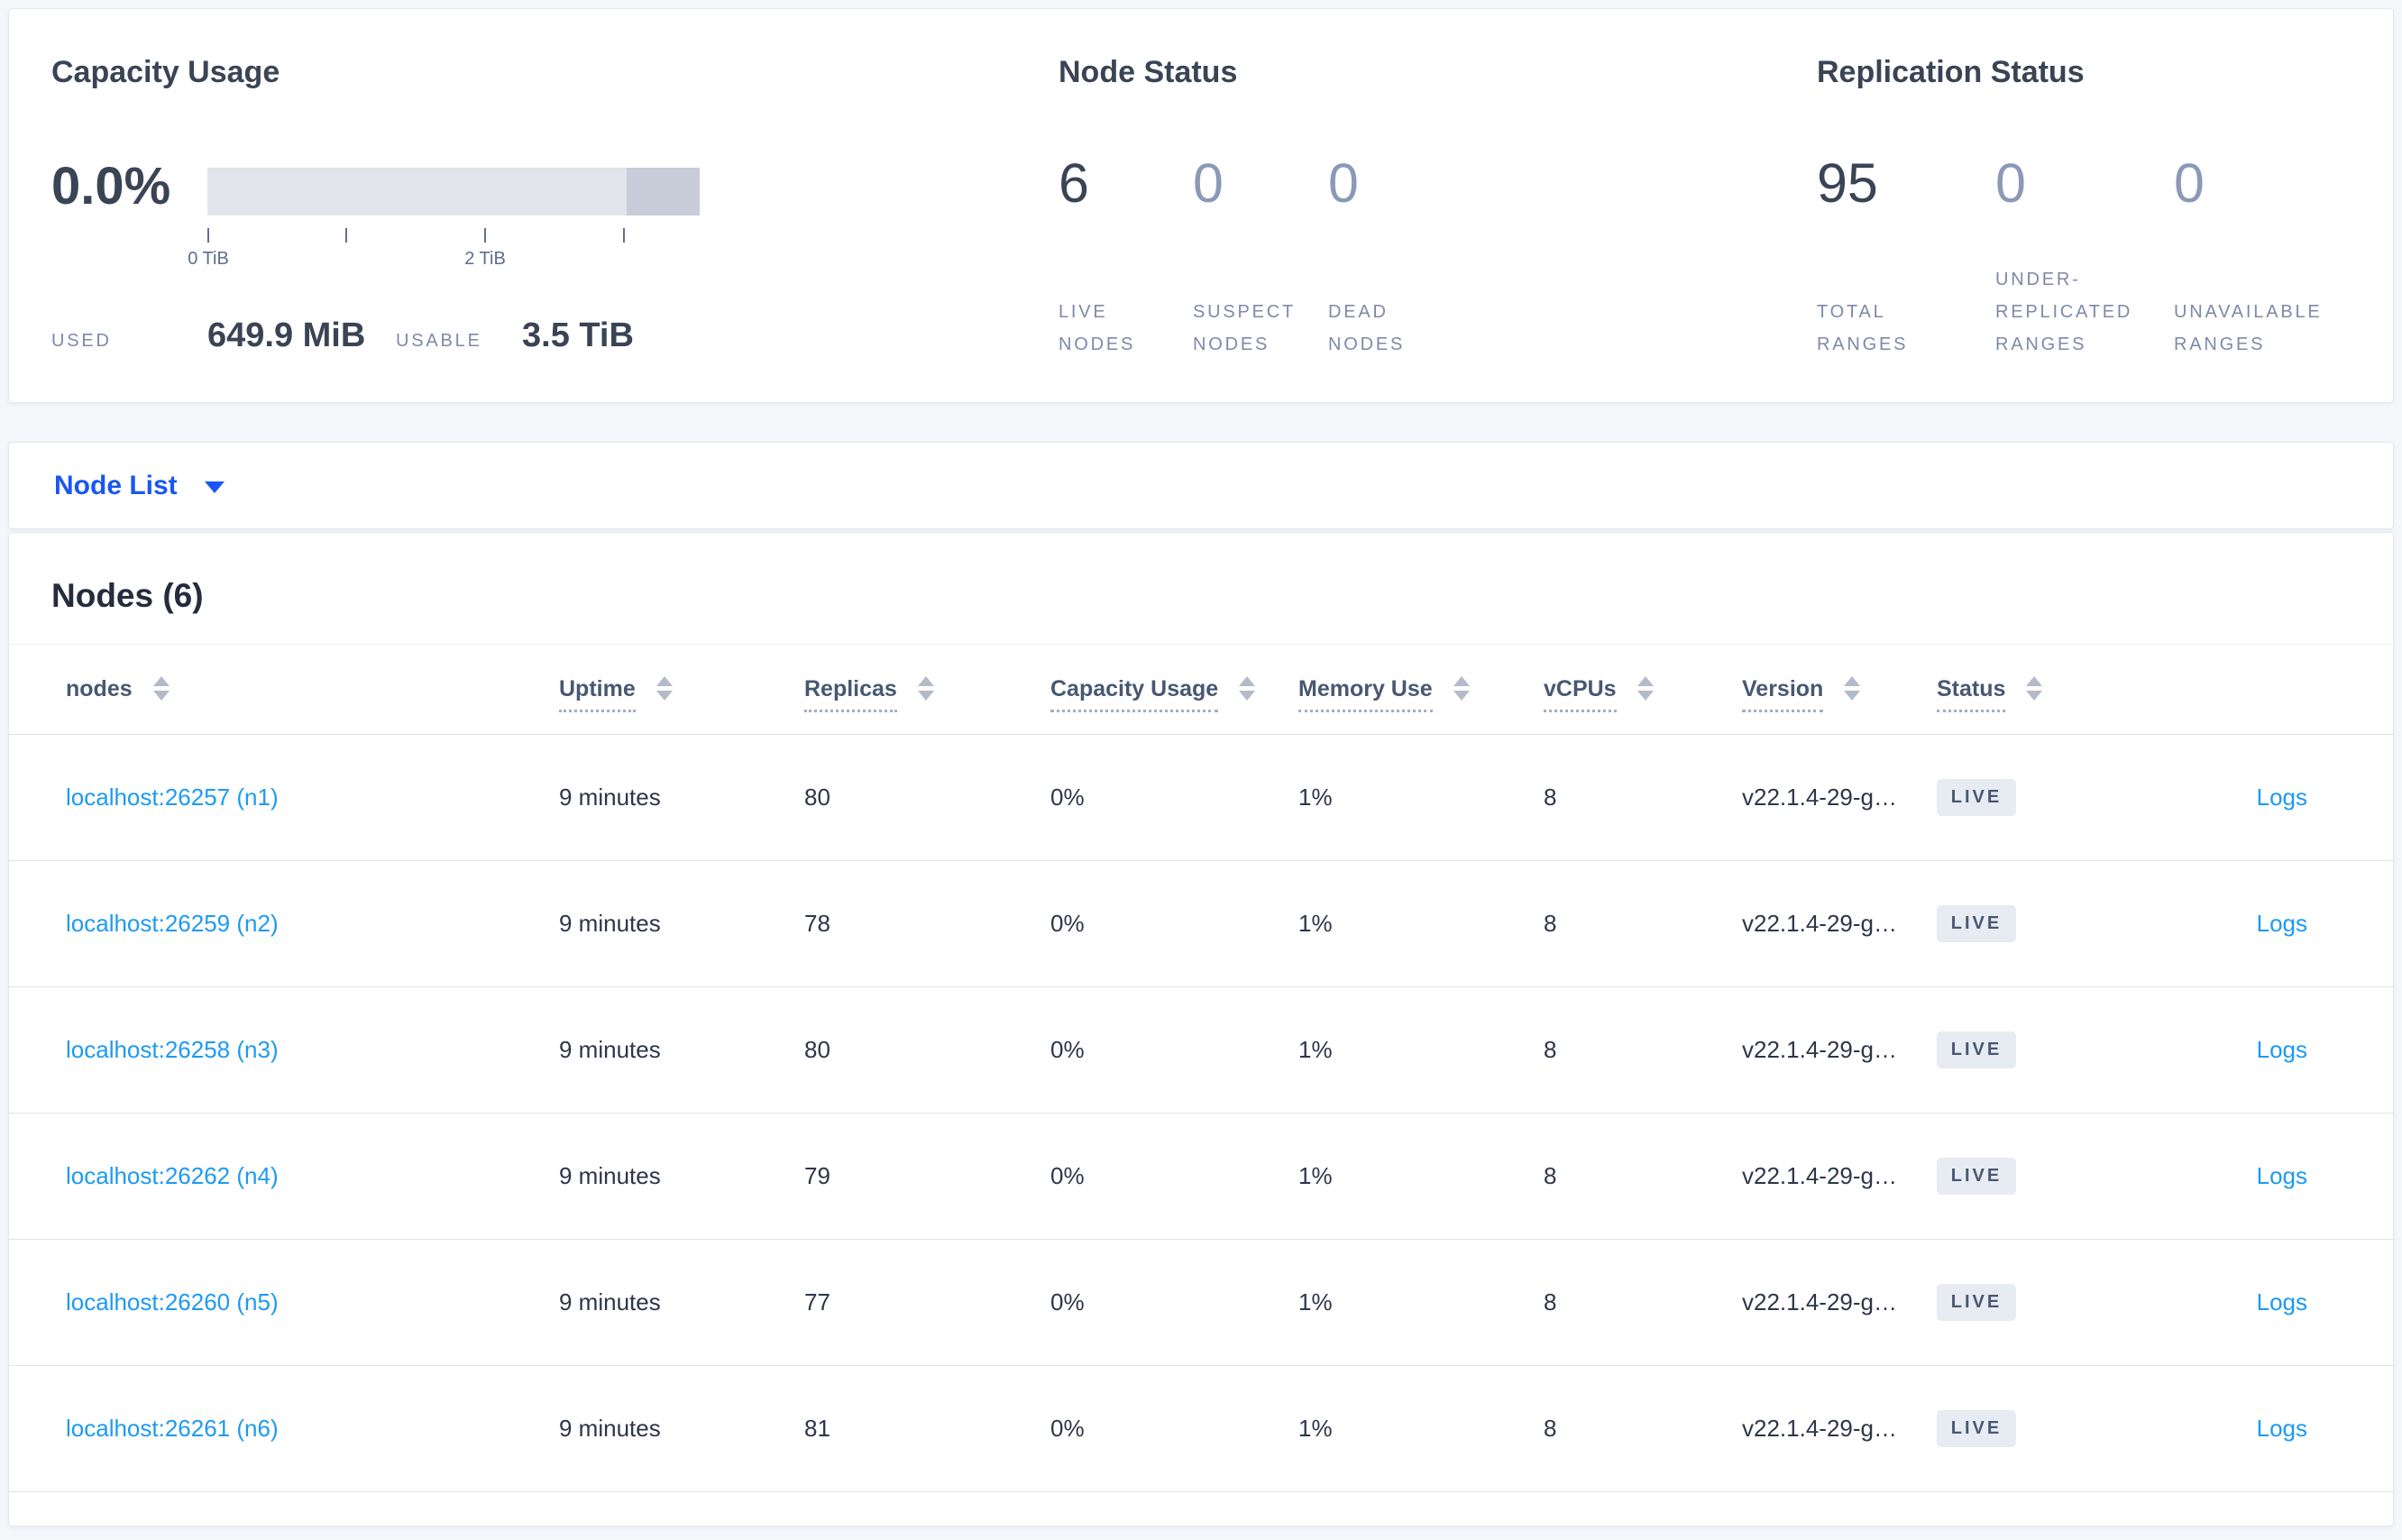 Image resolution: width=2402 pixels, height=1540 pixels. I want to click on capacity-bar, so click(453, 191).